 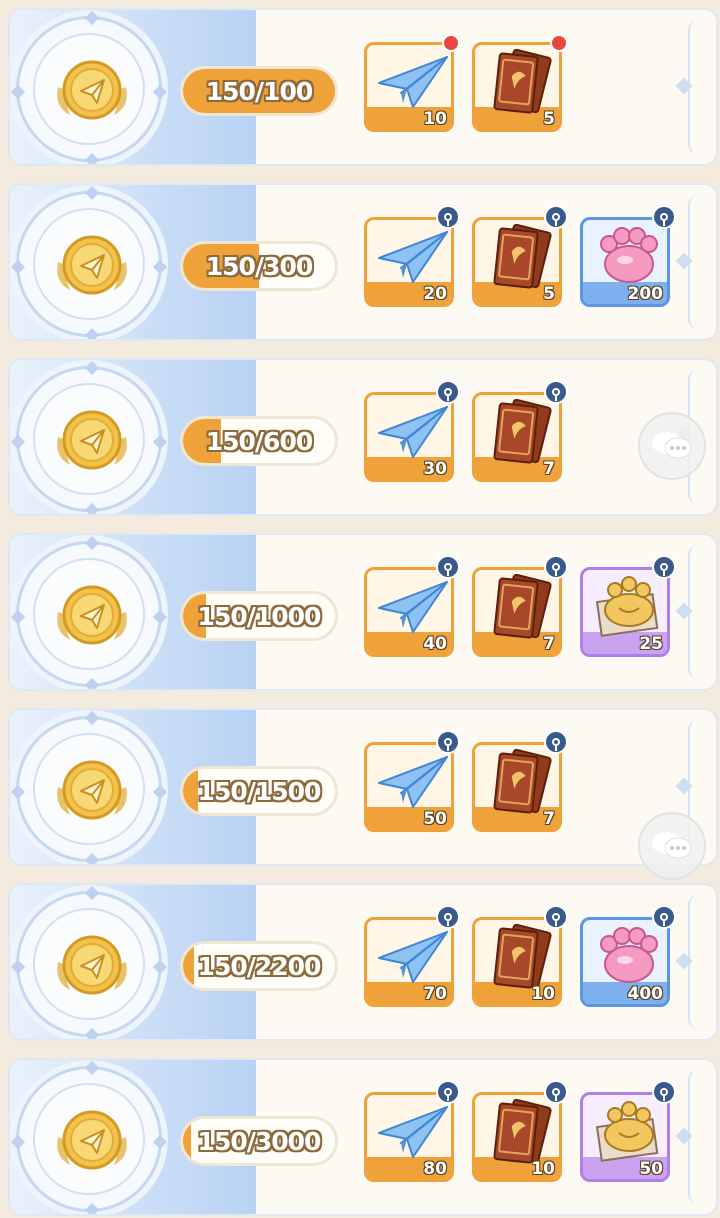 What do you see at coordinates (409, 437) in the screenshot?
I see `reward-item: 30` at bounding box center [409, 437].